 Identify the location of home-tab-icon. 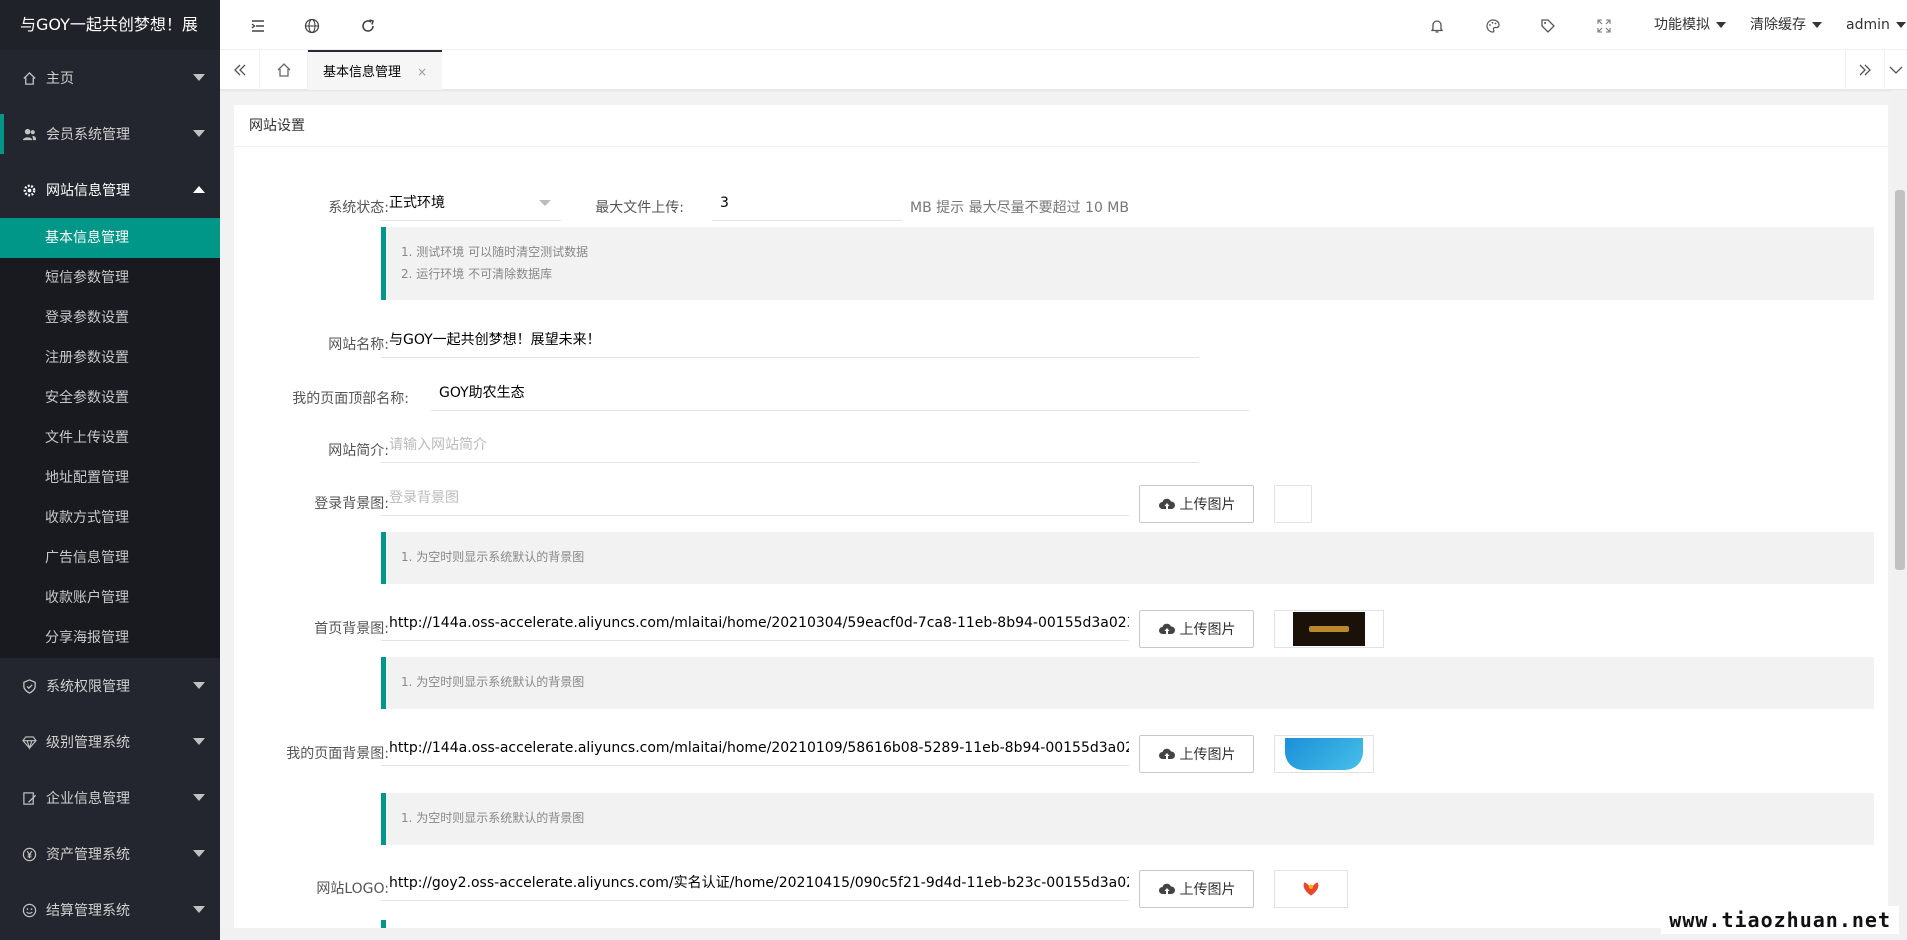
(284, 70).